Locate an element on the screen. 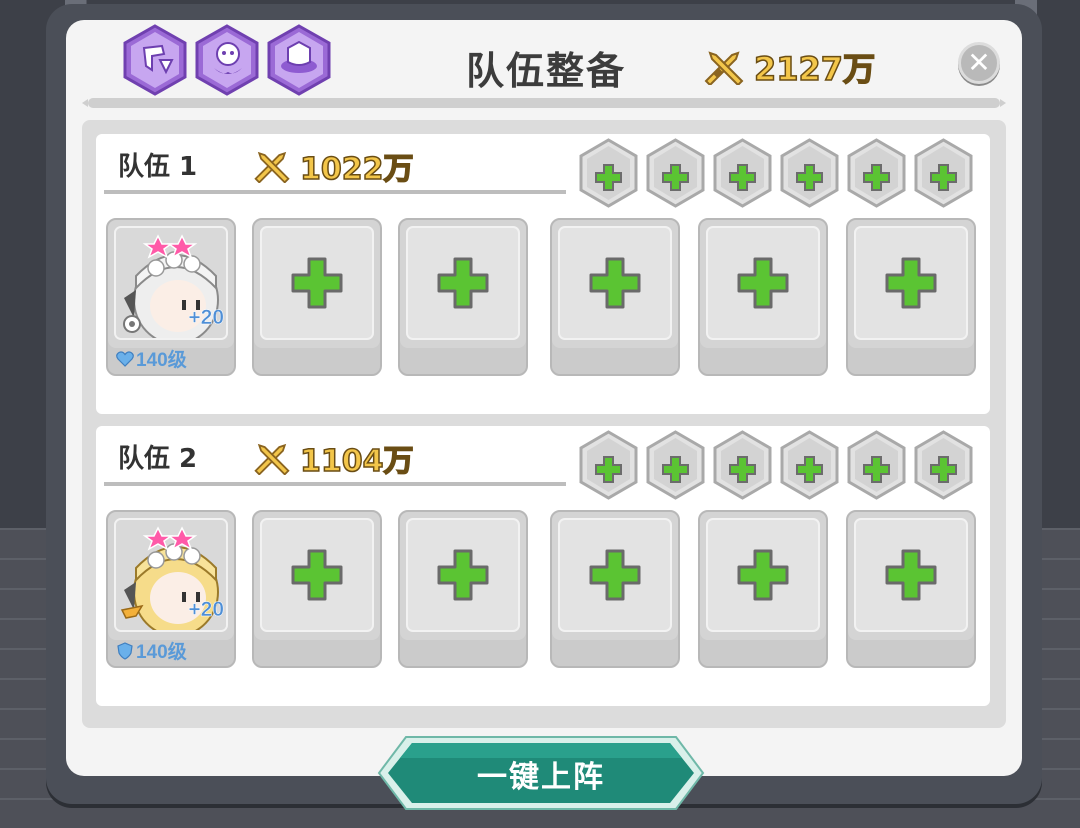  shield-arrow-icon is located at coordinates (155, 60).